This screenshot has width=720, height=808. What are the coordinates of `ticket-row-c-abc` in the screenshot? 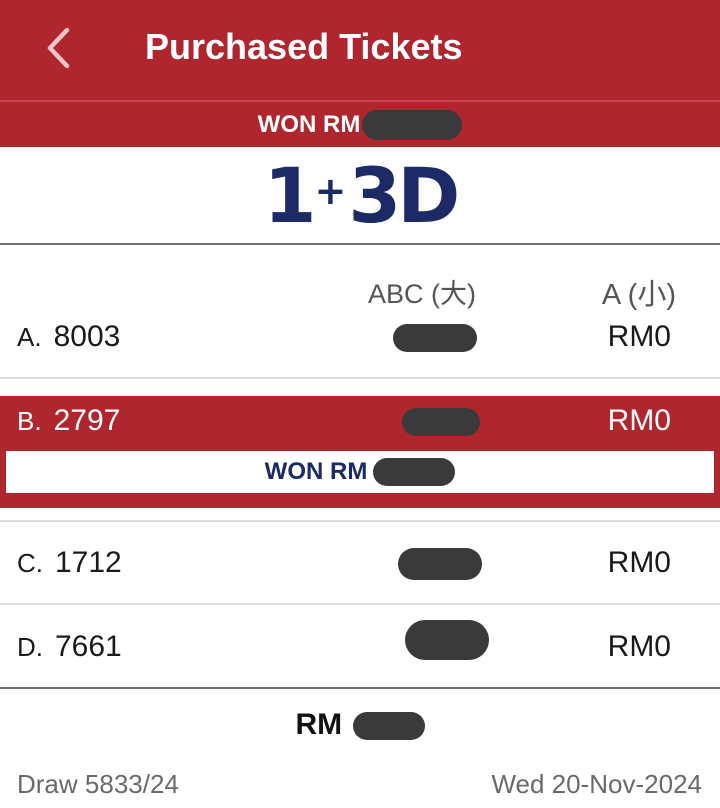 It's located at (440, 564).